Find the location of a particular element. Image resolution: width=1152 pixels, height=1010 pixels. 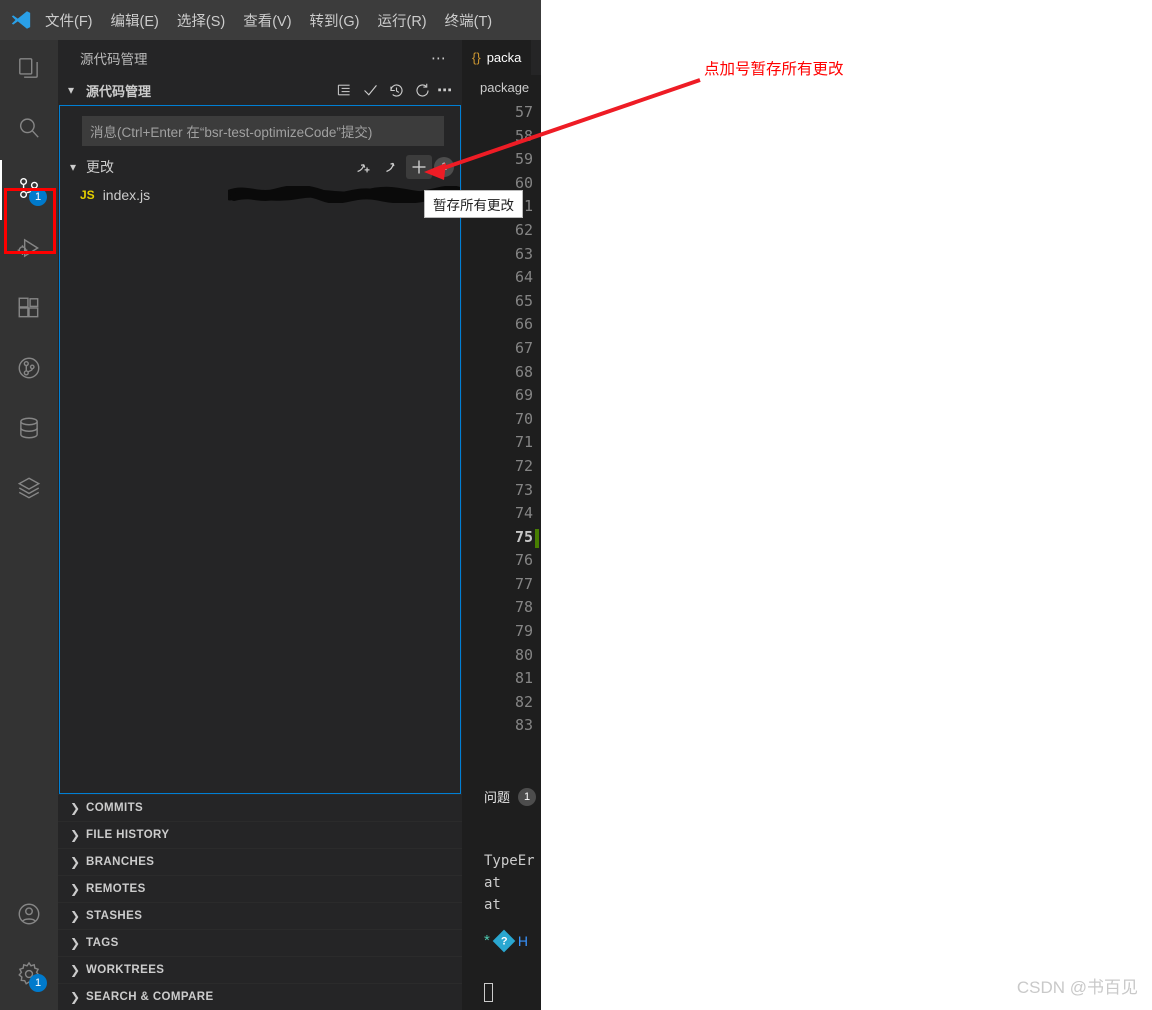

stash-icon is located at coordinates (363, 167).